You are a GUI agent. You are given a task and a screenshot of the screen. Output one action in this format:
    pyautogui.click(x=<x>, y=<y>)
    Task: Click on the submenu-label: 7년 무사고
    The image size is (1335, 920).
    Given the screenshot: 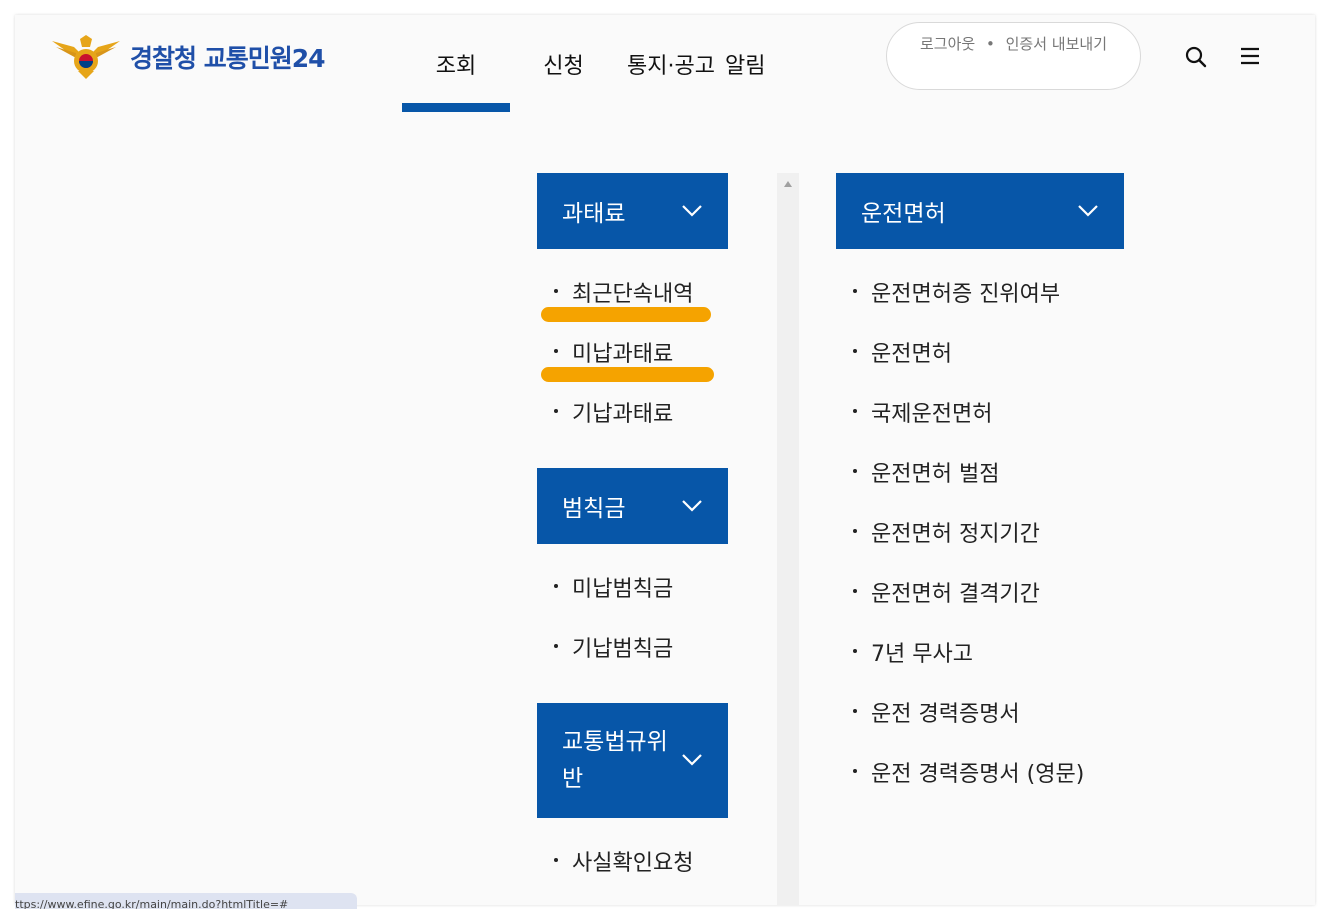 What is the action you would take?
    pyautogui.click(x=922, y=654)
    